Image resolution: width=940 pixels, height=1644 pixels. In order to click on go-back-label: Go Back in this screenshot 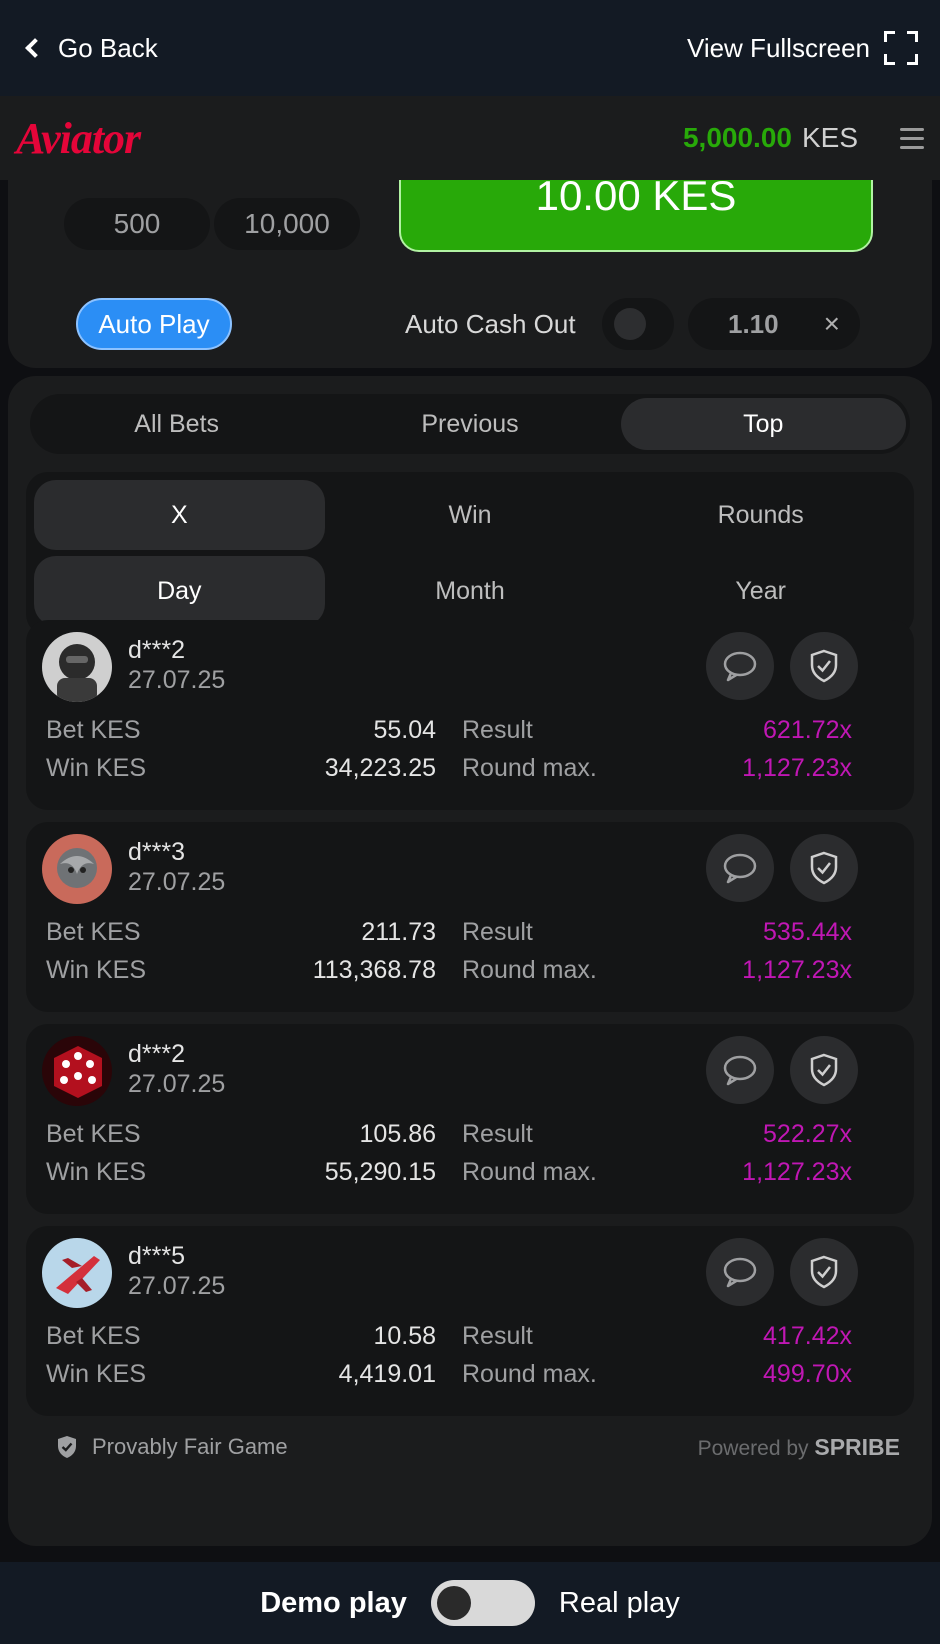, I will do `click(108, 47)`.